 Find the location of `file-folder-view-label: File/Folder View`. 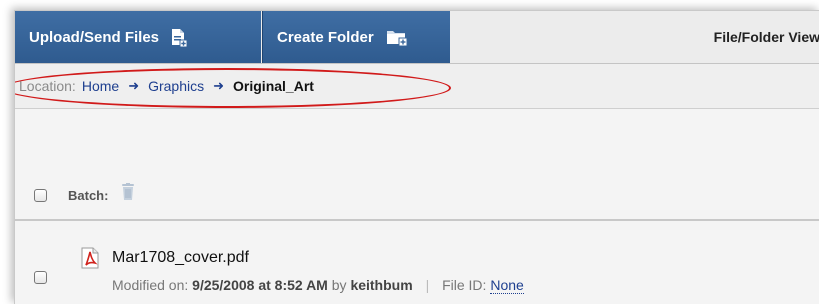

file-folder-view-label: File/Folder View is located at coordinates (766, 37).